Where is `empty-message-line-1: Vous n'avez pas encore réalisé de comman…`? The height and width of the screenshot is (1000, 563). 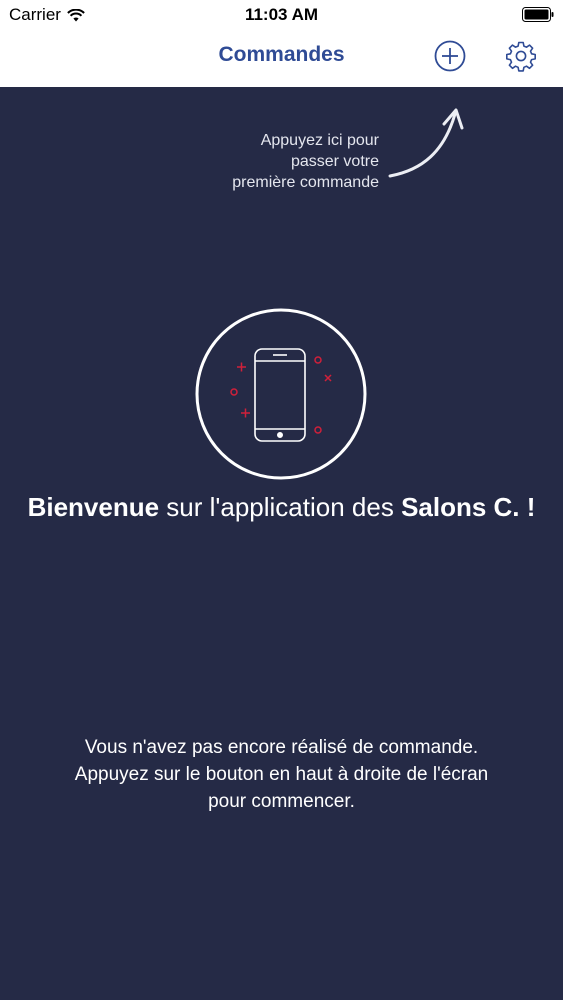 empty-message-line-1: Vous n'avez pas encore réalisé de comman… is located at coordinates (281, 747).